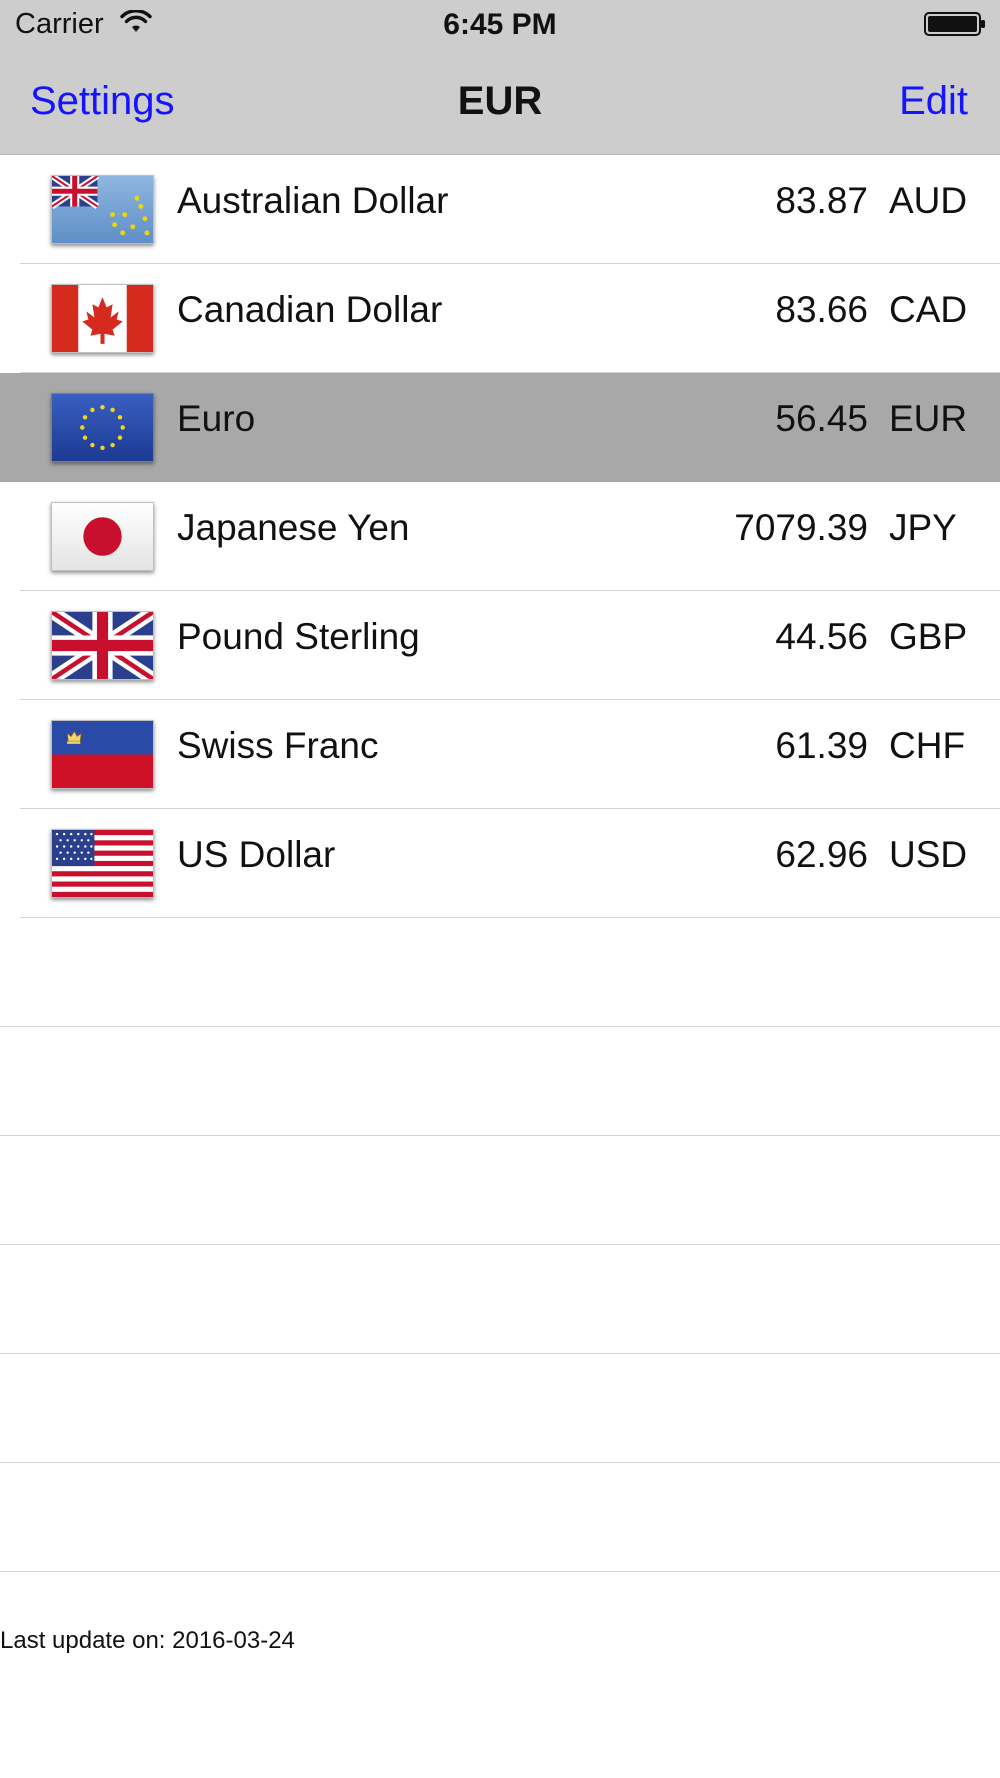 This screenshot has width=1000, height=1778. I want to click on currency-code: EUR, so click(928, 418).